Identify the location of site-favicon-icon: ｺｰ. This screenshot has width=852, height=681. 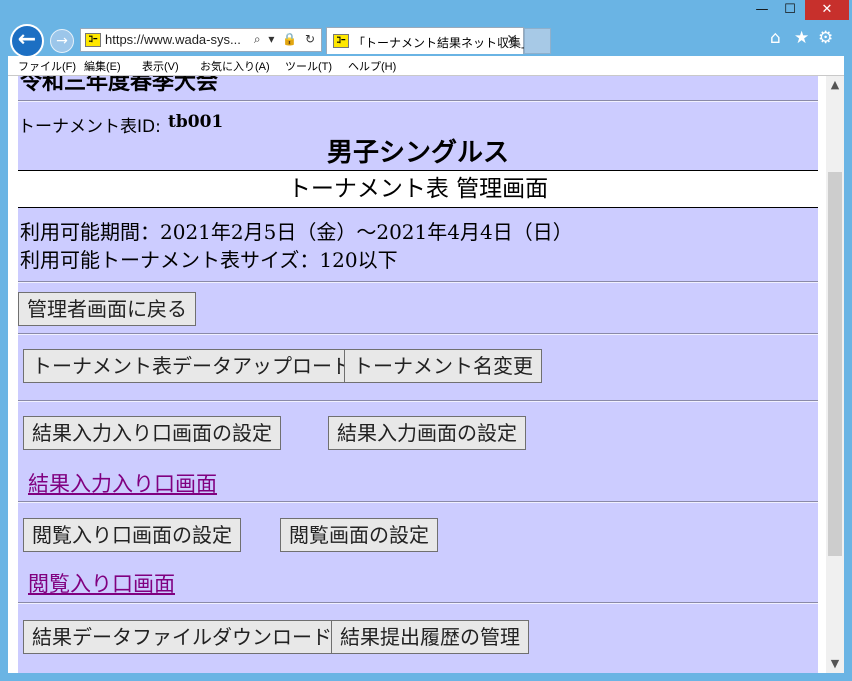
(93, 40).